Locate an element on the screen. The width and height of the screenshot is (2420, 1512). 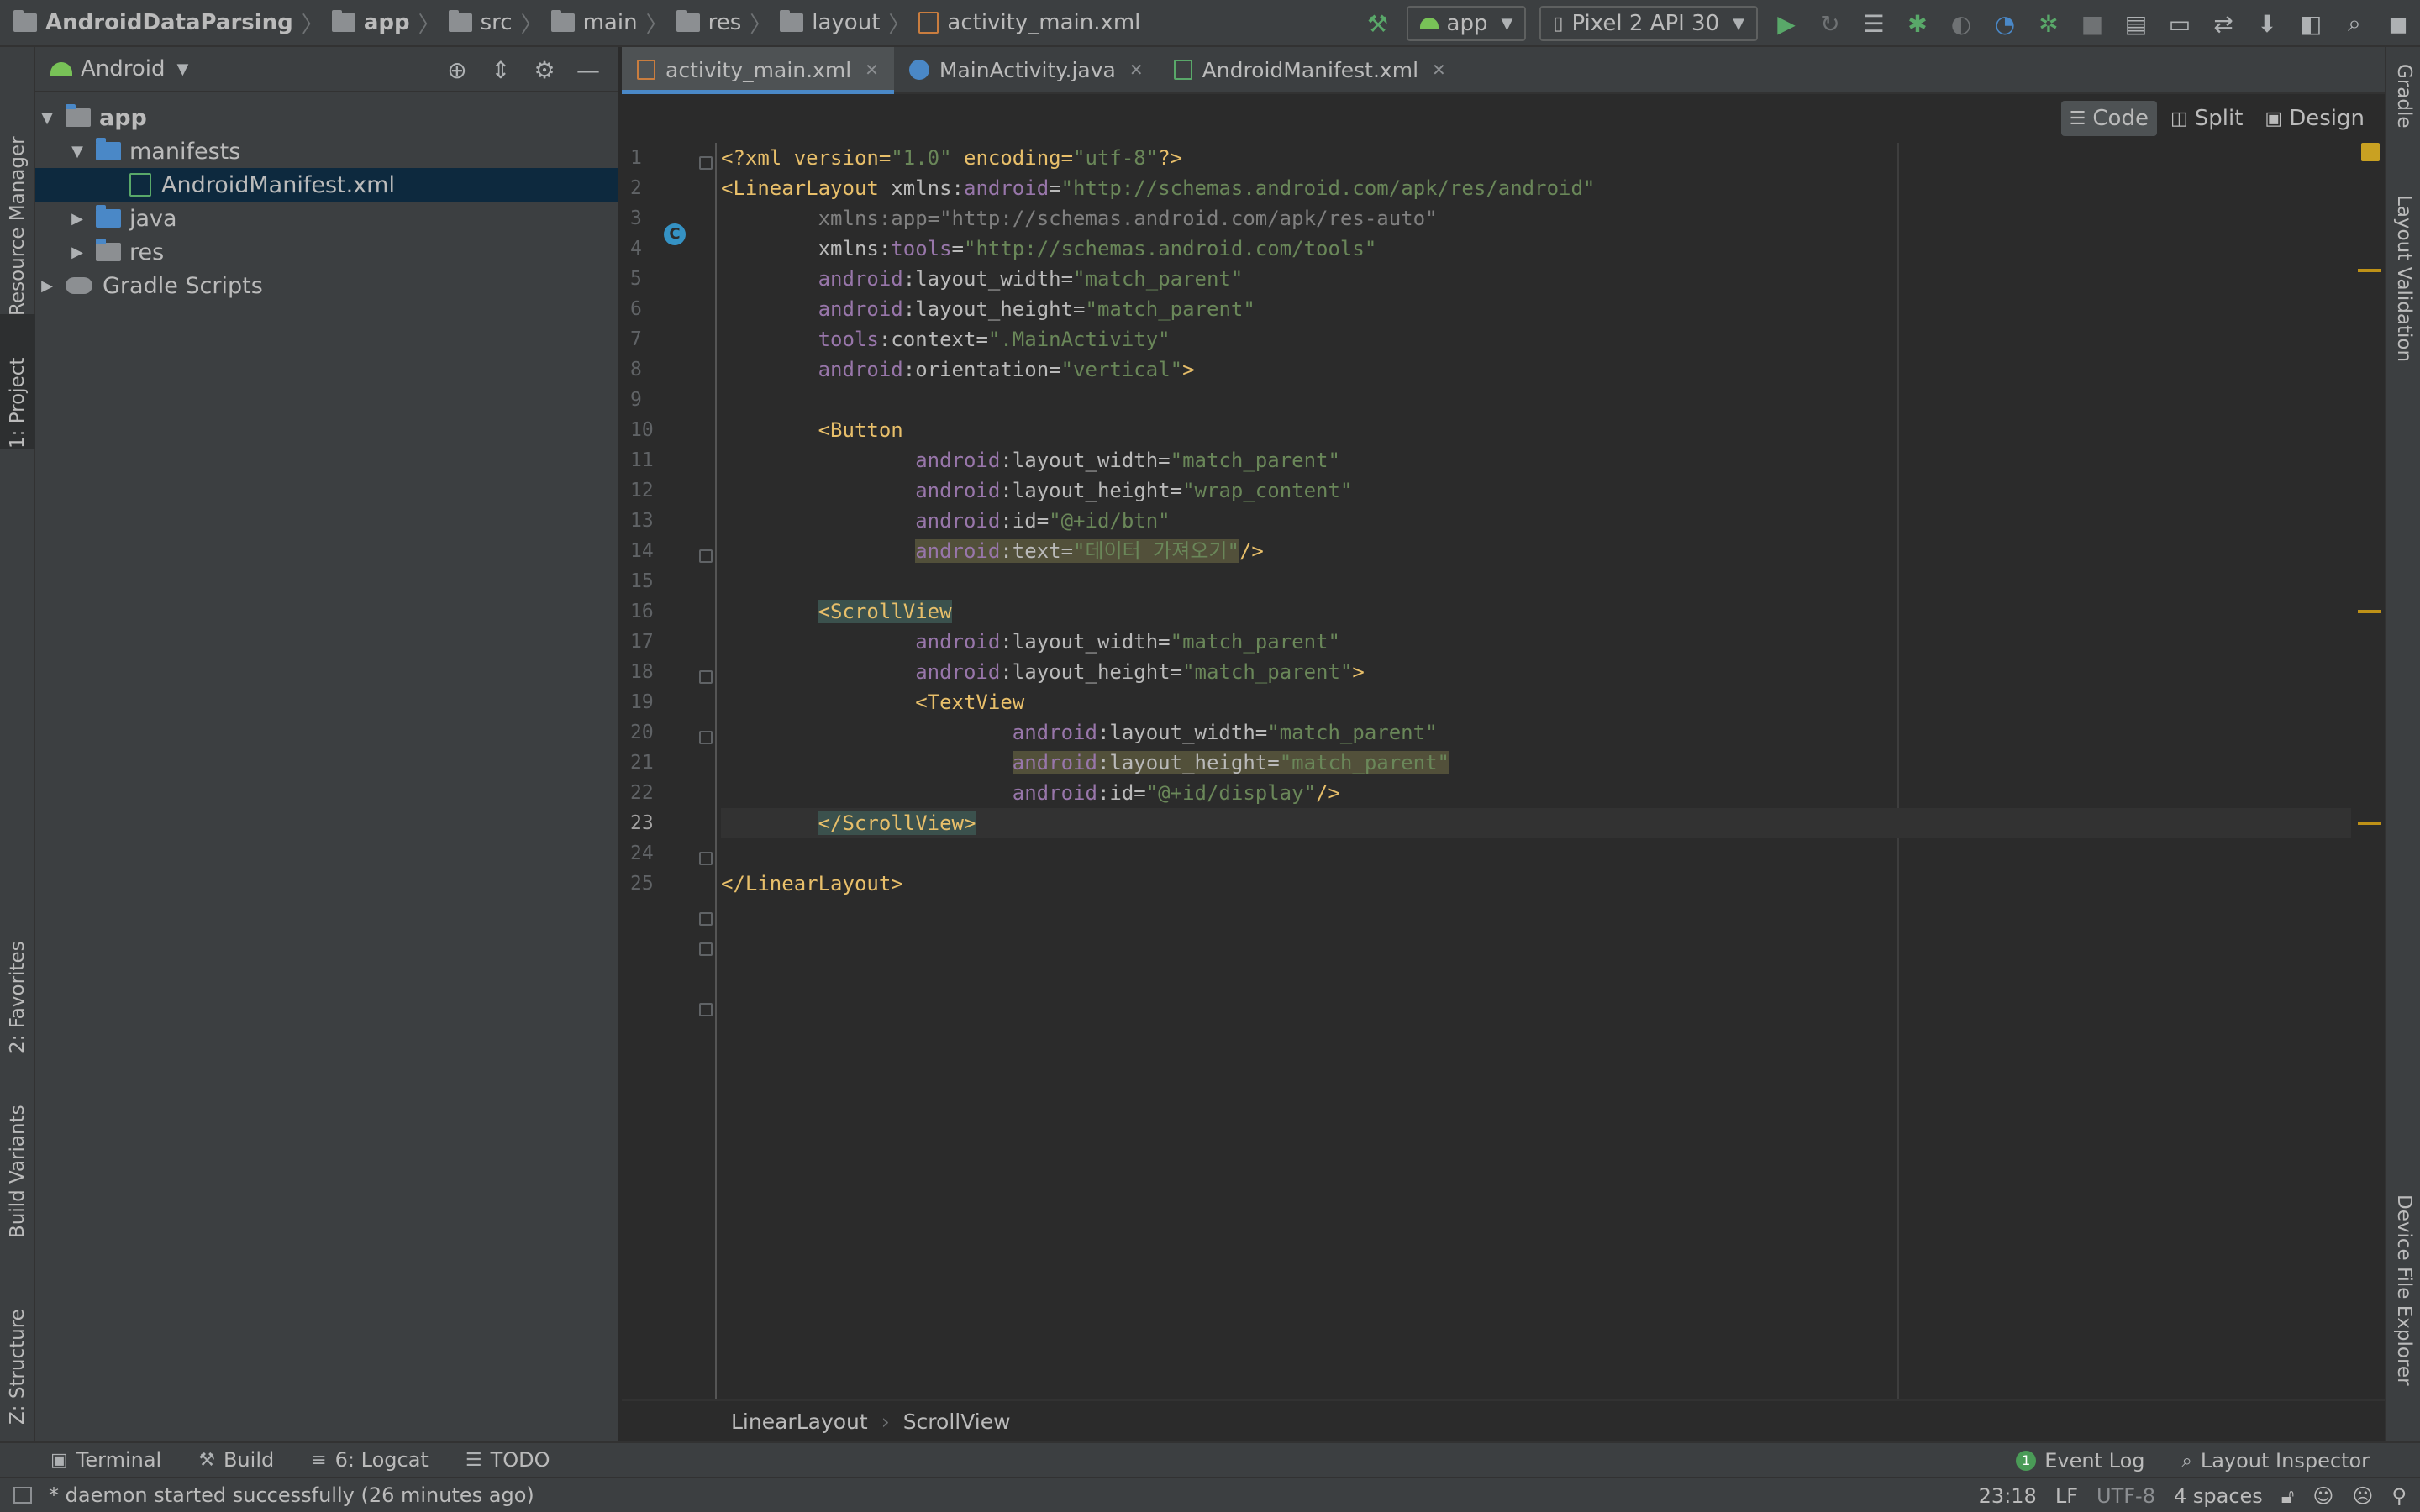
tool-tab-resource-manager: Resource Manager is located at coordinates (17, 190).